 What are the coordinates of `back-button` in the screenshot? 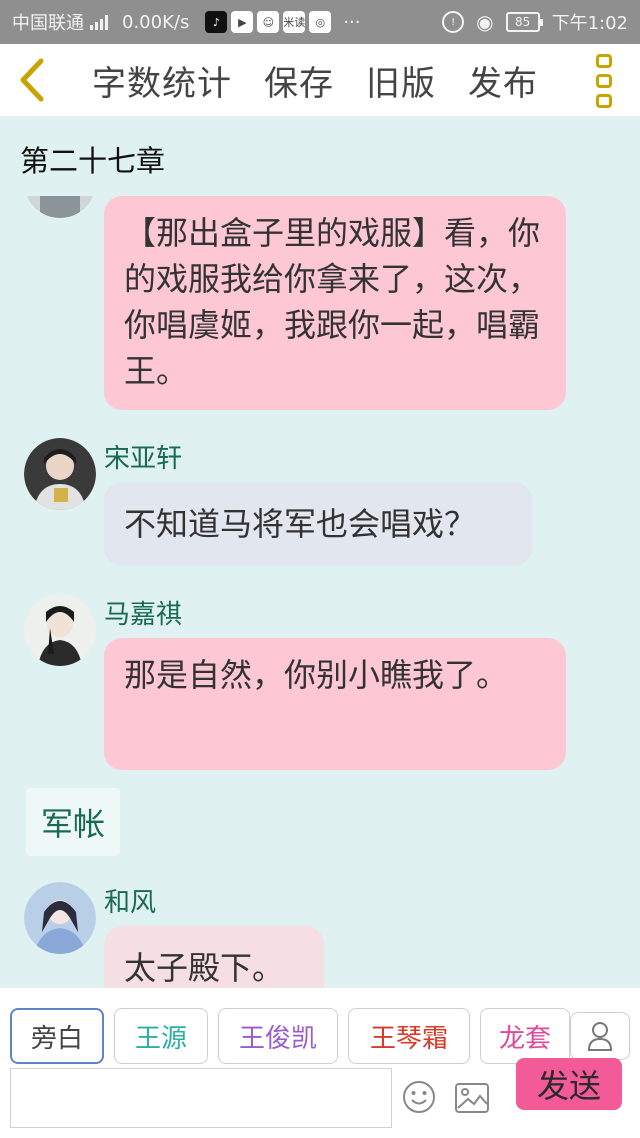 It's located at (32, 80).